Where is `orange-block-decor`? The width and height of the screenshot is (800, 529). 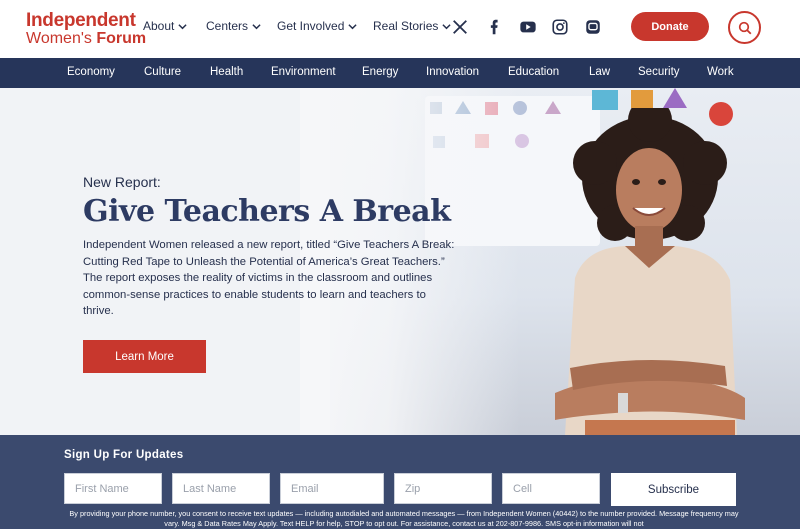
orange-block-decor is located at coordinates (642, 99).